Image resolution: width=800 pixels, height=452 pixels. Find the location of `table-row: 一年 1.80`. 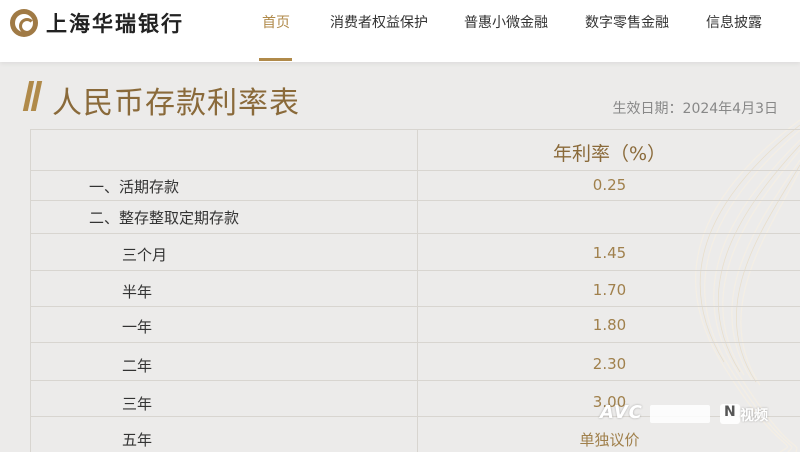

table-row: 一年 1.80 is located at coordinates (415, 325).